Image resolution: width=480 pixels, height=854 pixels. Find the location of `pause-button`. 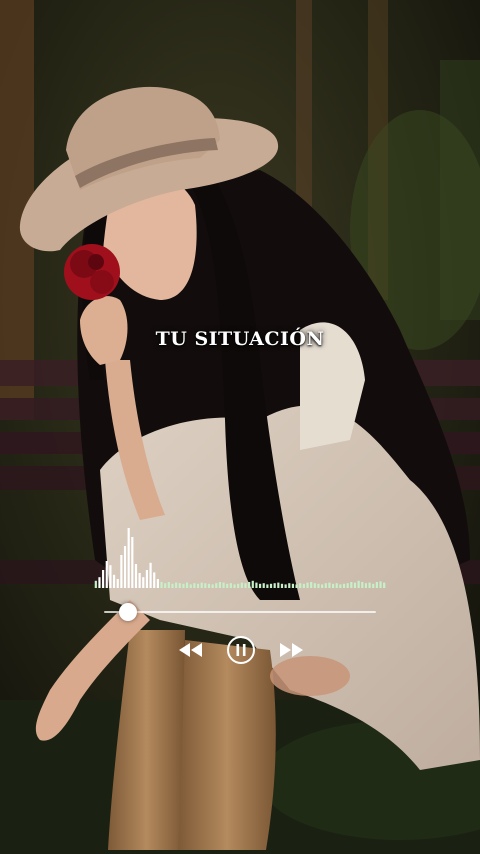

pause-button is located at coordinates (241, 650).